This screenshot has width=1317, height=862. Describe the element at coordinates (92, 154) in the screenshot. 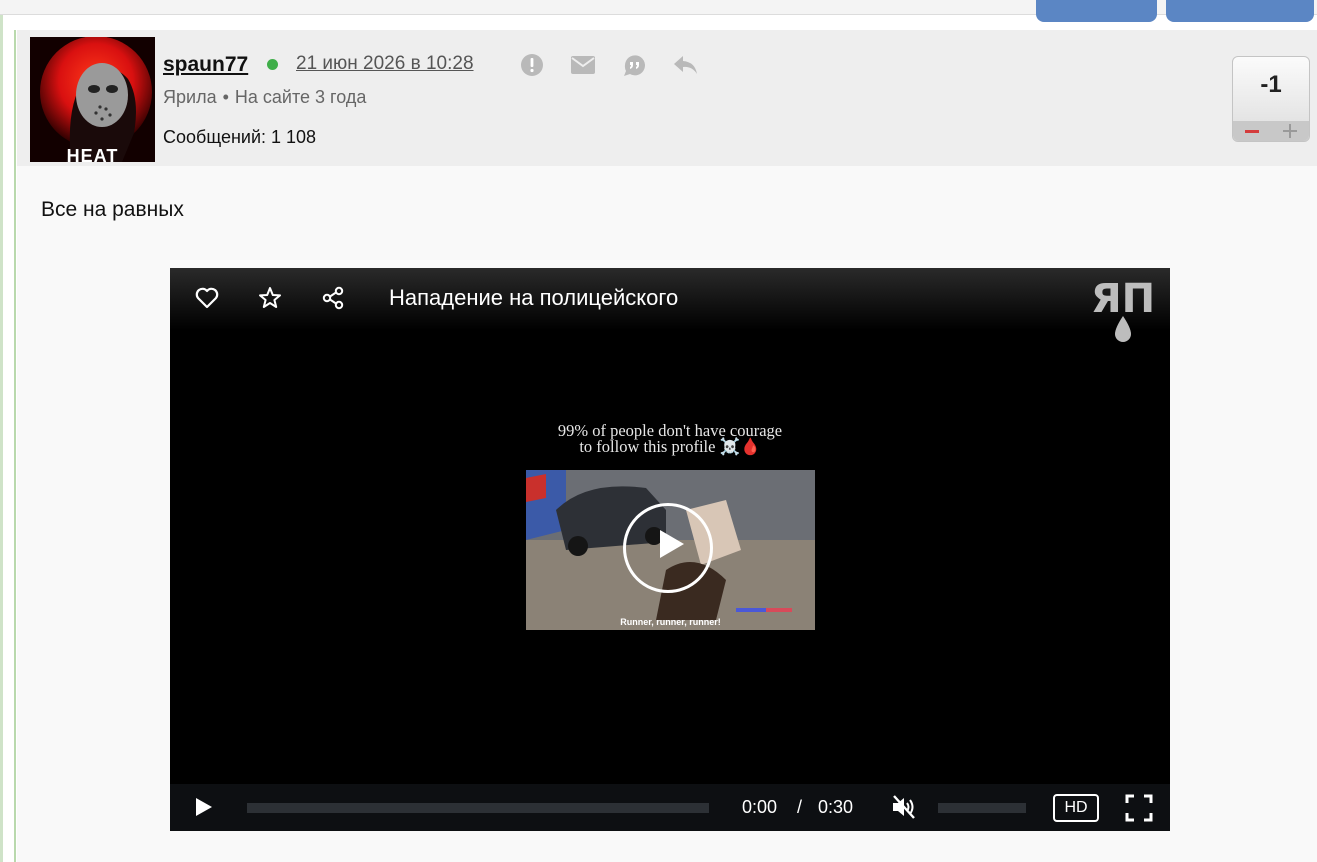

I see `avatar-text: HEAT` at that location.